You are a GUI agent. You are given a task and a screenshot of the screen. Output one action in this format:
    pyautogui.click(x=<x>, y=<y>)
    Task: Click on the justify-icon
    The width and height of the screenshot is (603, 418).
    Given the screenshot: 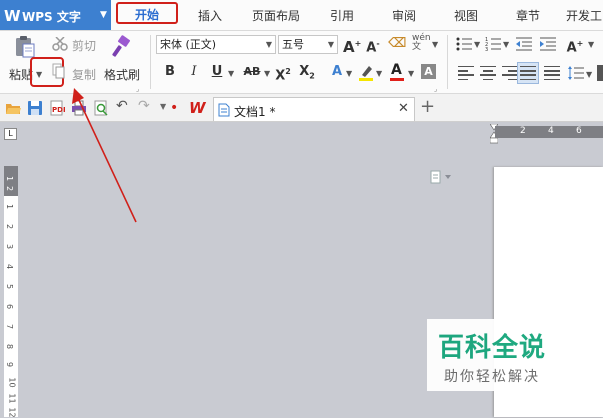 What is the action you would take?
    pyautogui.click(x=528, y=73)
    